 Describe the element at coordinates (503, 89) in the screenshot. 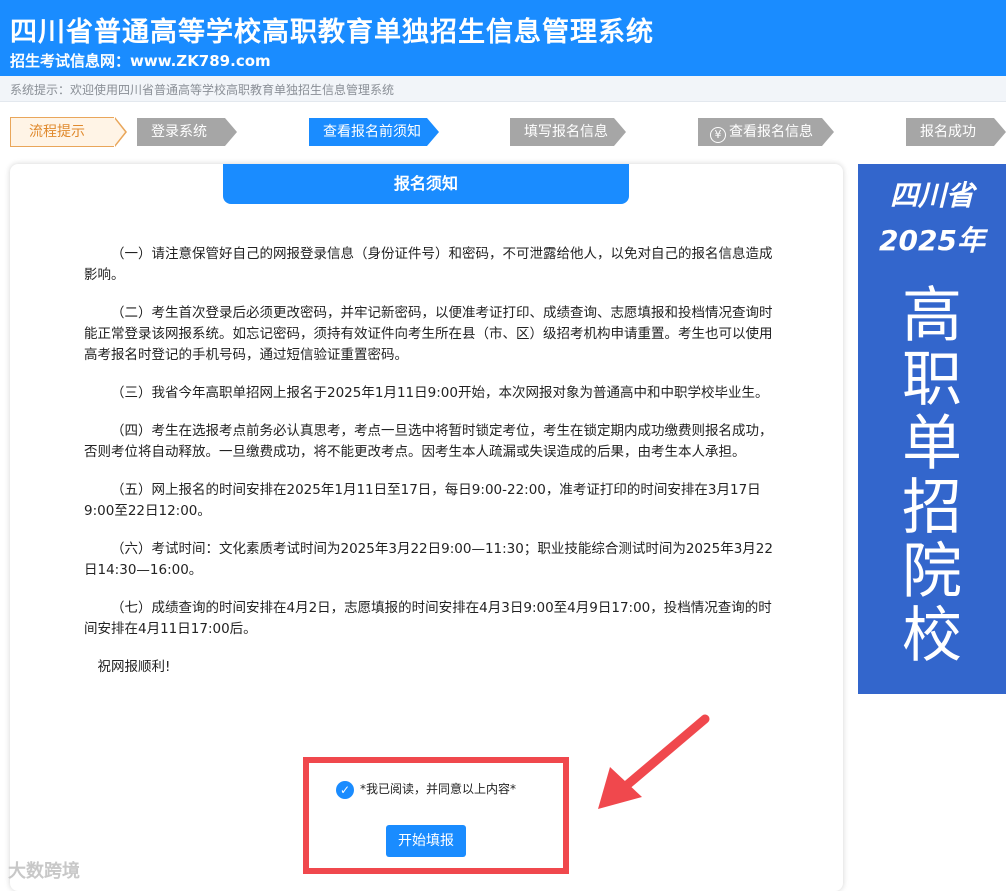

I see `system-notice-bar: 系统提示：欢迎使用四川省普通高等学校高职教育单独招生信息管理系统` at that location.